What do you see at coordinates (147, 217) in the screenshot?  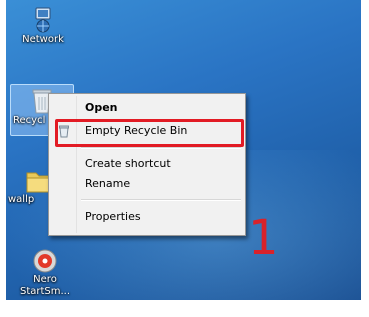 I see `menu-item-properties: Properties` at bounding box center [147, 217].